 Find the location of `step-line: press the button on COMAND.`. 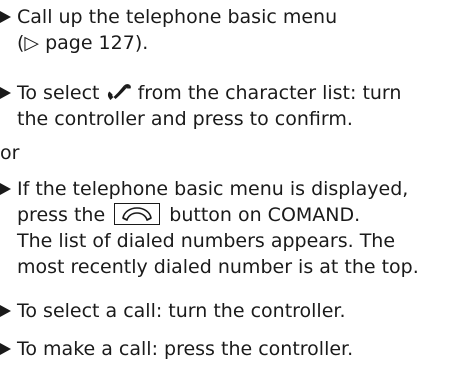

step-line: press the button on COMAND. is located at coordinates (239, 215).